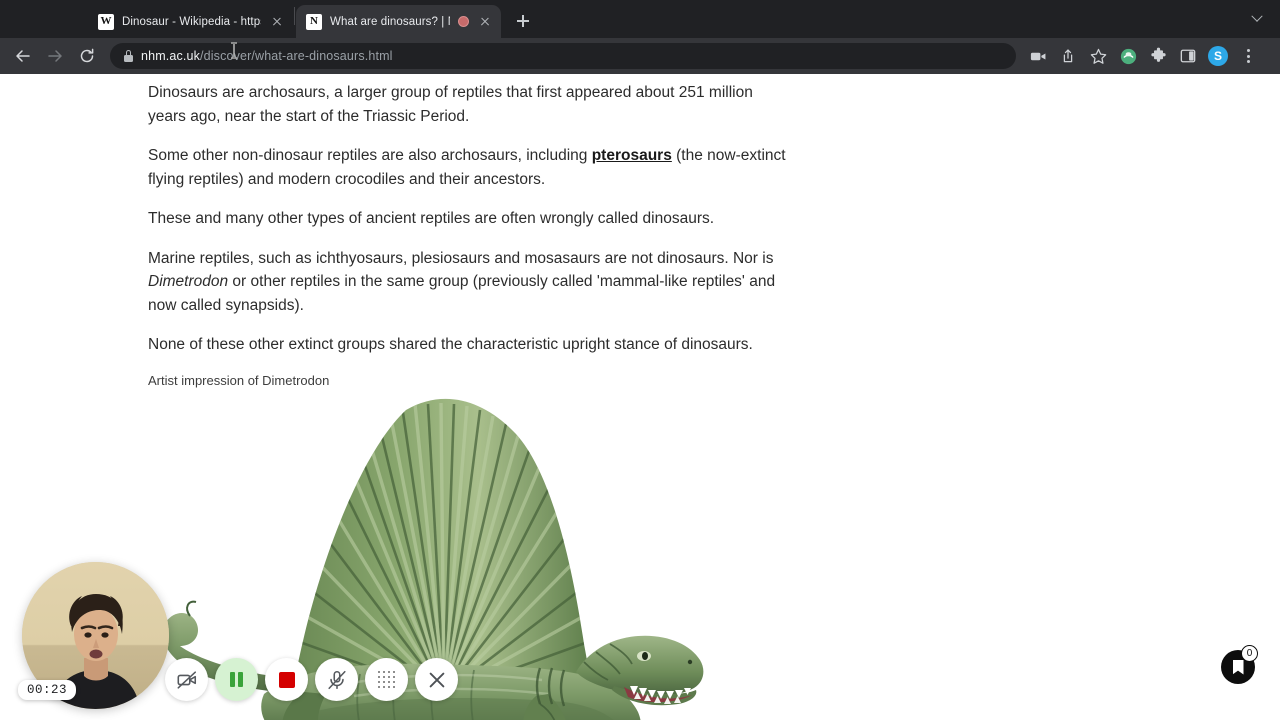 The height and width of the screenshot is (720, 1280). I want to click on reload-button, so click(87, 56).